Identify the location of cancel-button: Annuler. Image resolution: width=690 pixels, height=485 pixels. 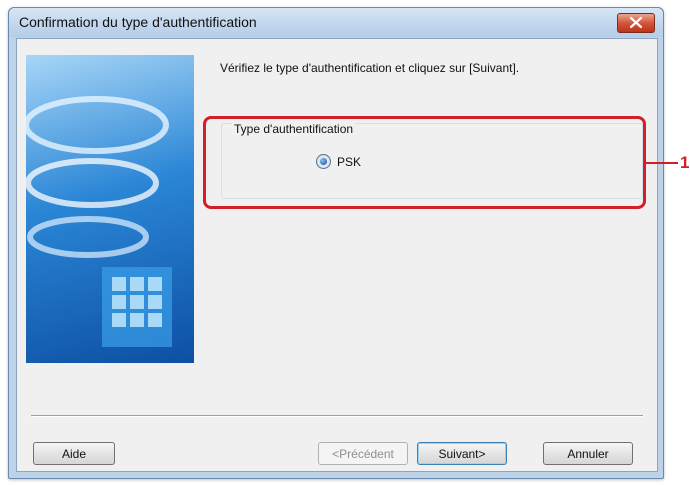
(588, 453).